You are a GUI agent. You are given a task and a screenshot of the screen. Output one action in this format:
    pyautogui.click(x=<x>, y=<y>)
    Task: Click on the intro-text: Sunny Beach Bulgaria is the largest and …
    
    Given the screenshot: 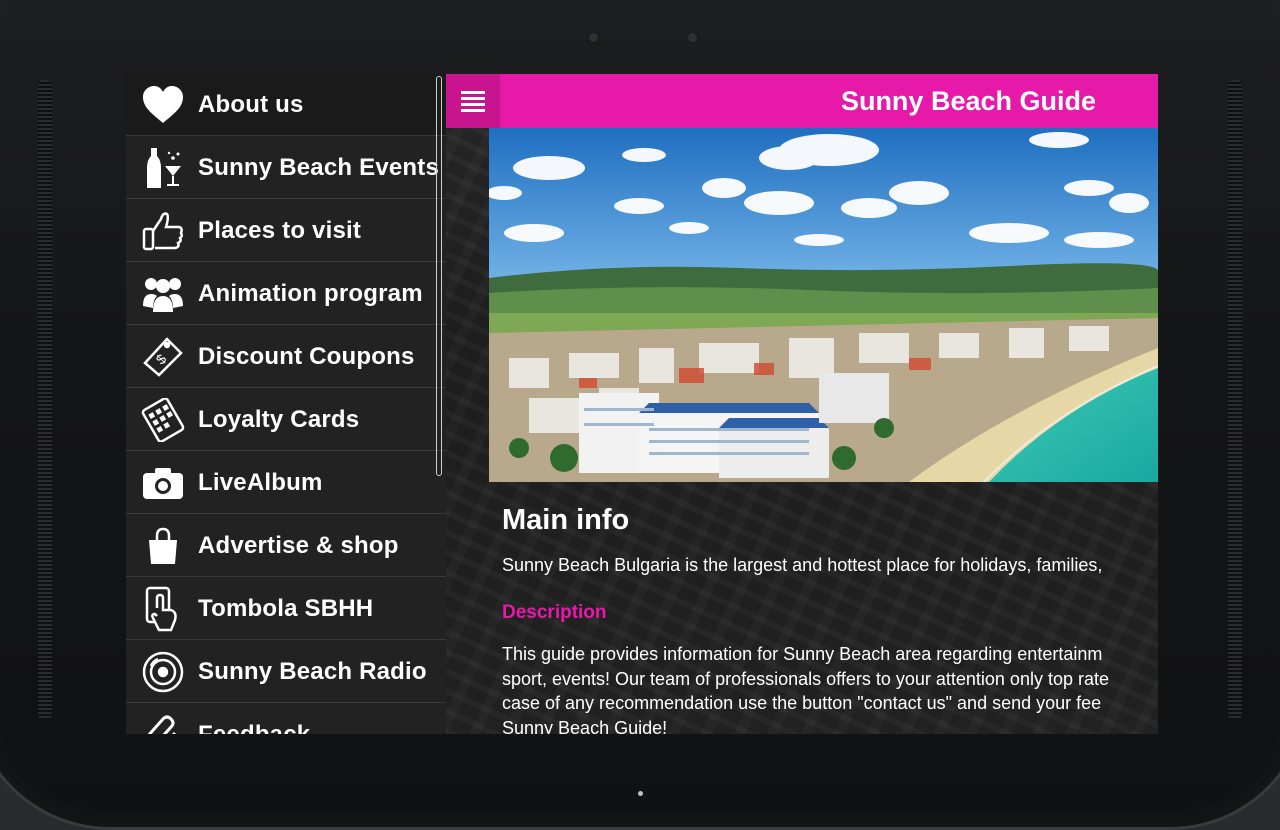 What is the action you would take?
    pyautogui.click(x=802, y=565)
    